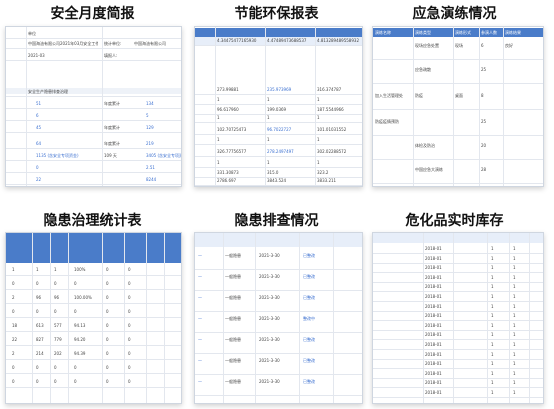 Image resolution: width=554 pixels, height=409 pixels. Describe the element at coordinates (80, 339) in the screenshot. I see `stat-cell: 94.20` at that location.